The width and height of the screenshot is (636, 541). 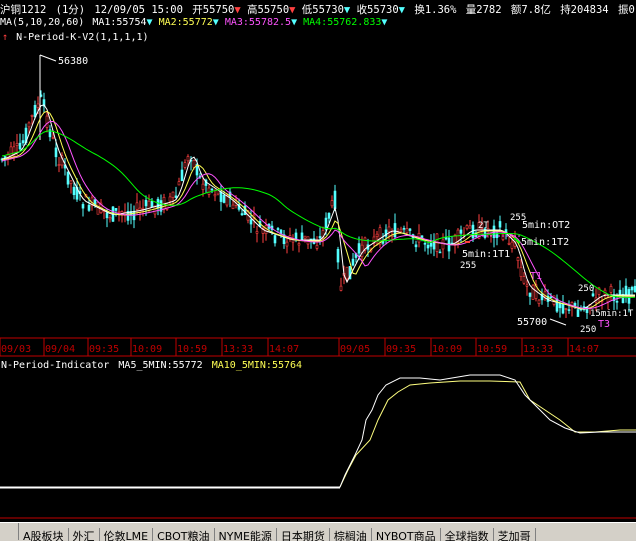 What do you see at coordinates (612, 314) in the screenshot?
I see `annotation-15min: 15min:1T` at bounding box center [612, 314].